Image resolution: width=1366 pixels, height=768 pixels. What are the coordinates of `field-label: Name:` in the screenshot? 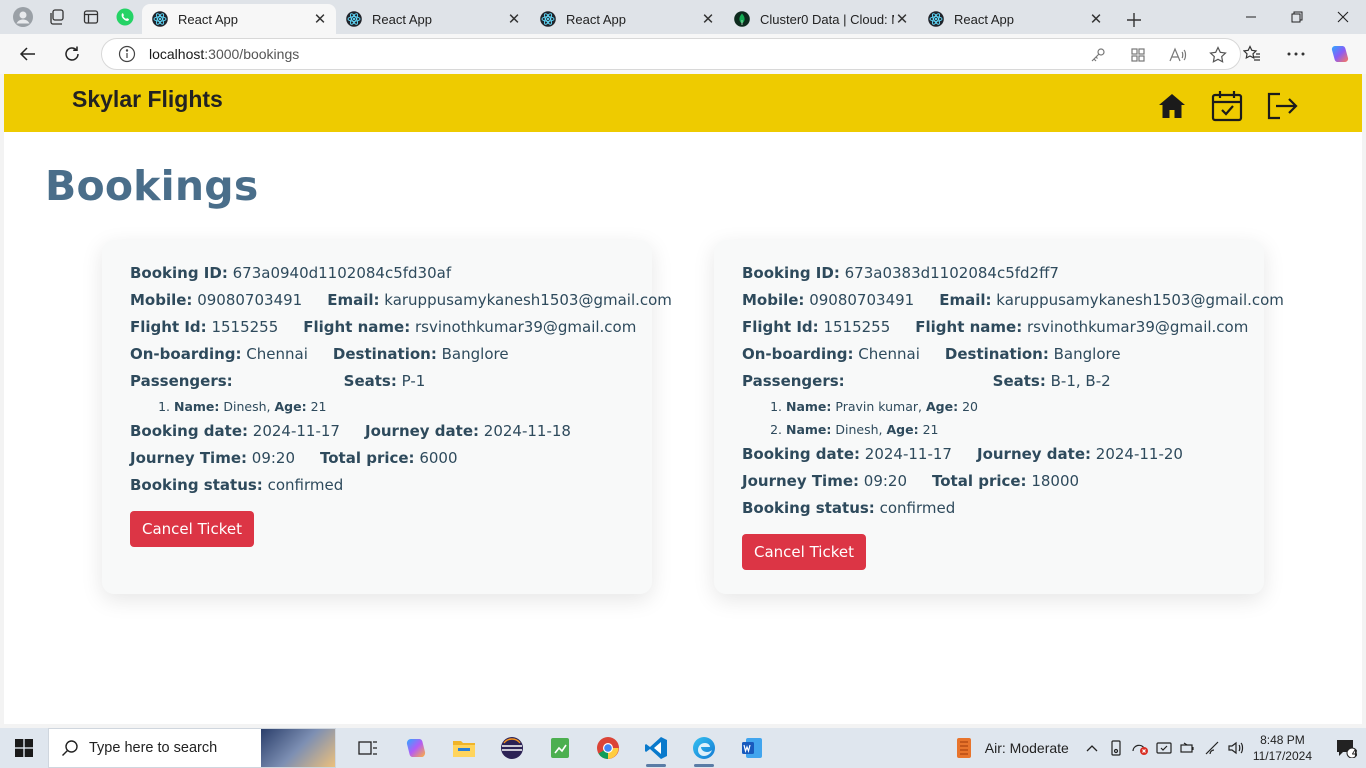 It's located at (809, 406).